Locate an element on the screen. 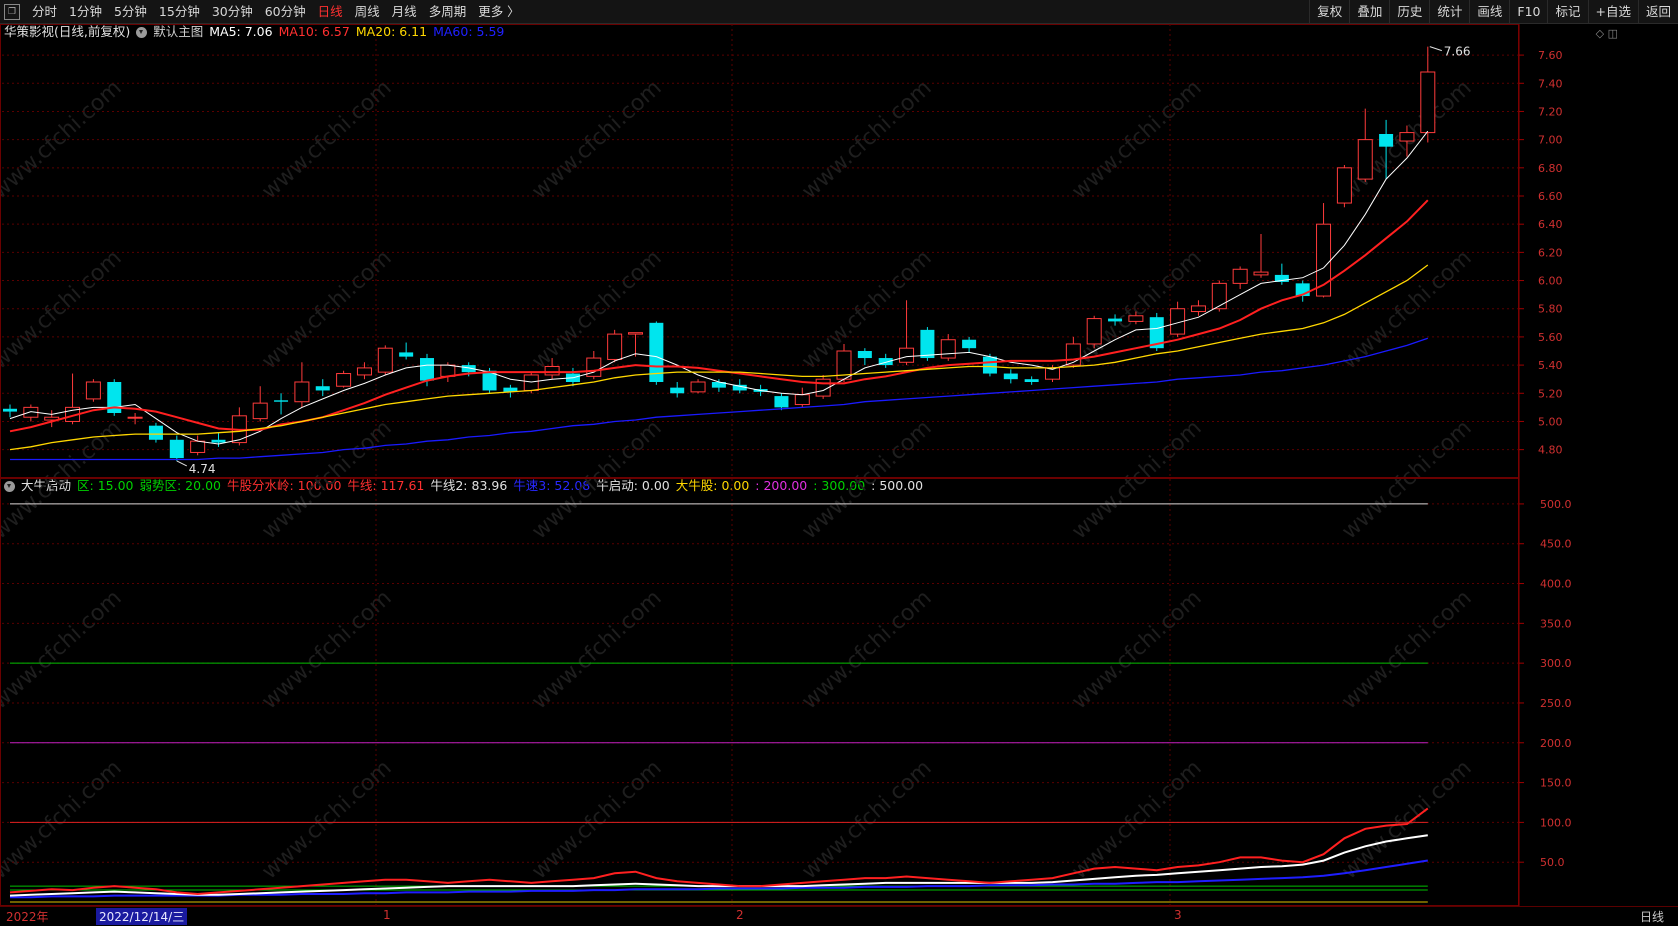  cursor-date-label: 2022/12/14/三 is located at coordinates (142, 916).